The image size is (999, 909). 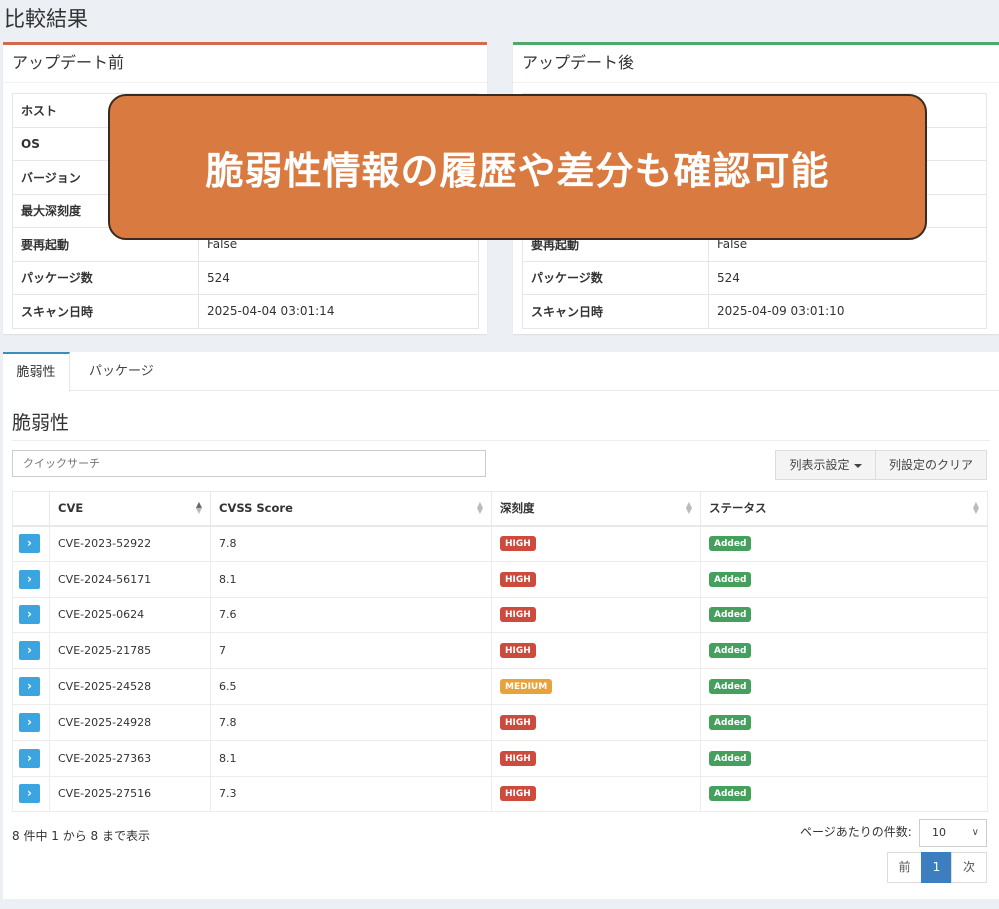 What do you see at coordinates (351, 651) in the screenshot?
I see `score-cell: 7` at bounding box center [351, 651].